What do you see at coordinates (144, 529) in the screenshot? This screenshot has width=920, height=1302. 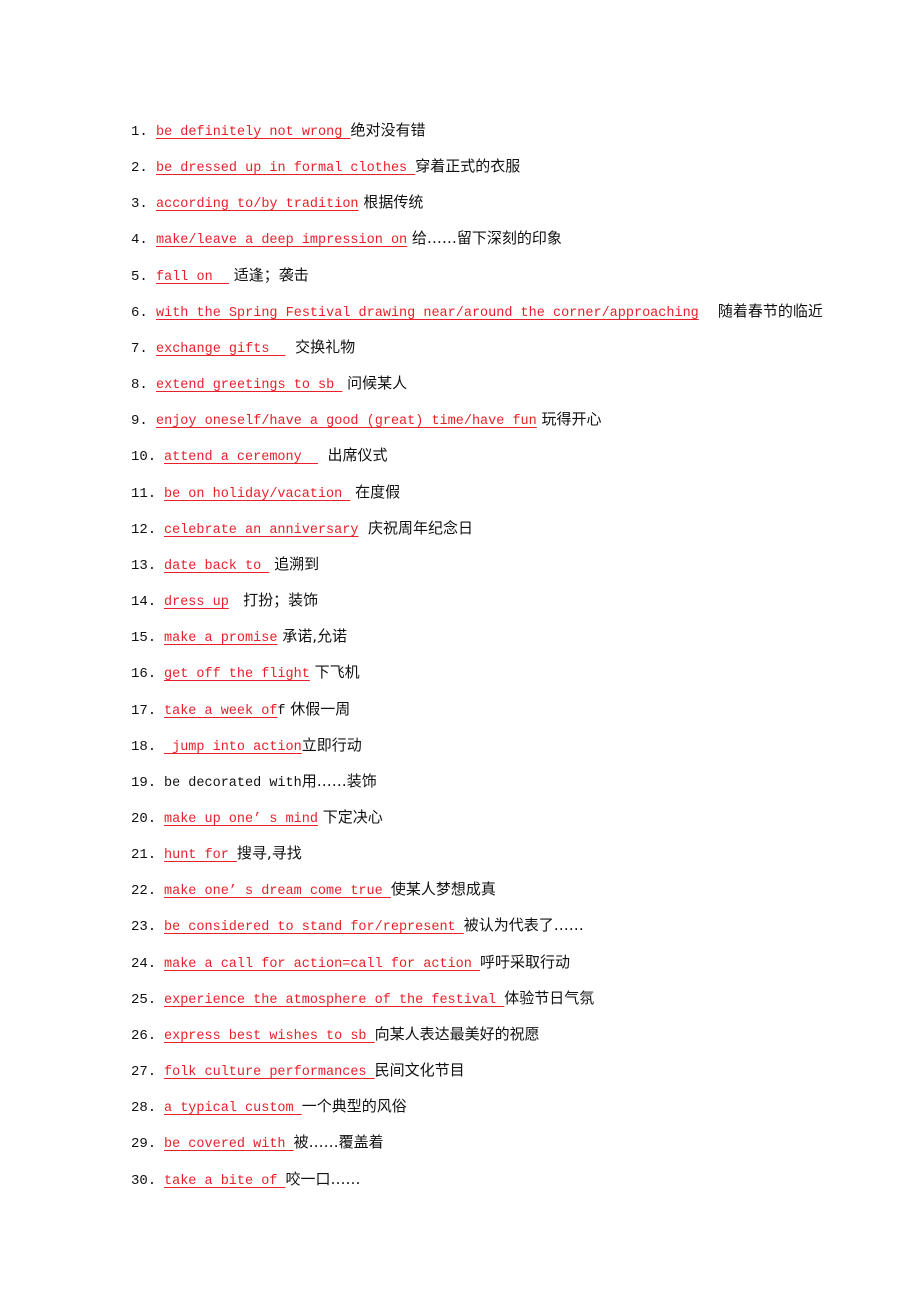 I see `item-number: 12.` at bounding box center [144, 529].